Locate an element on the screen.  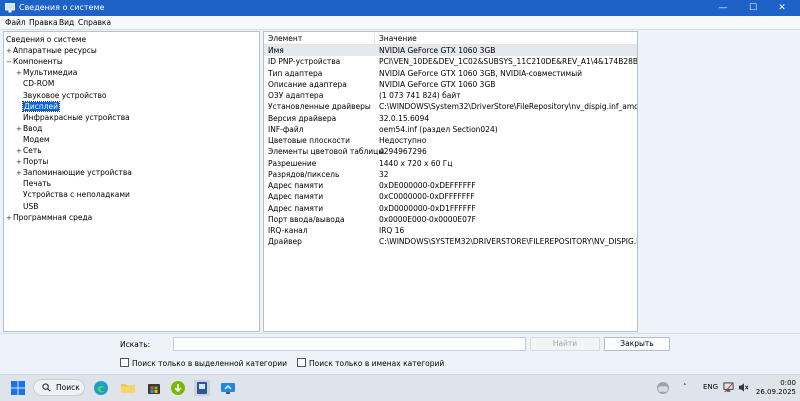
tree-node: Печать is located at coordinates (33, 183).